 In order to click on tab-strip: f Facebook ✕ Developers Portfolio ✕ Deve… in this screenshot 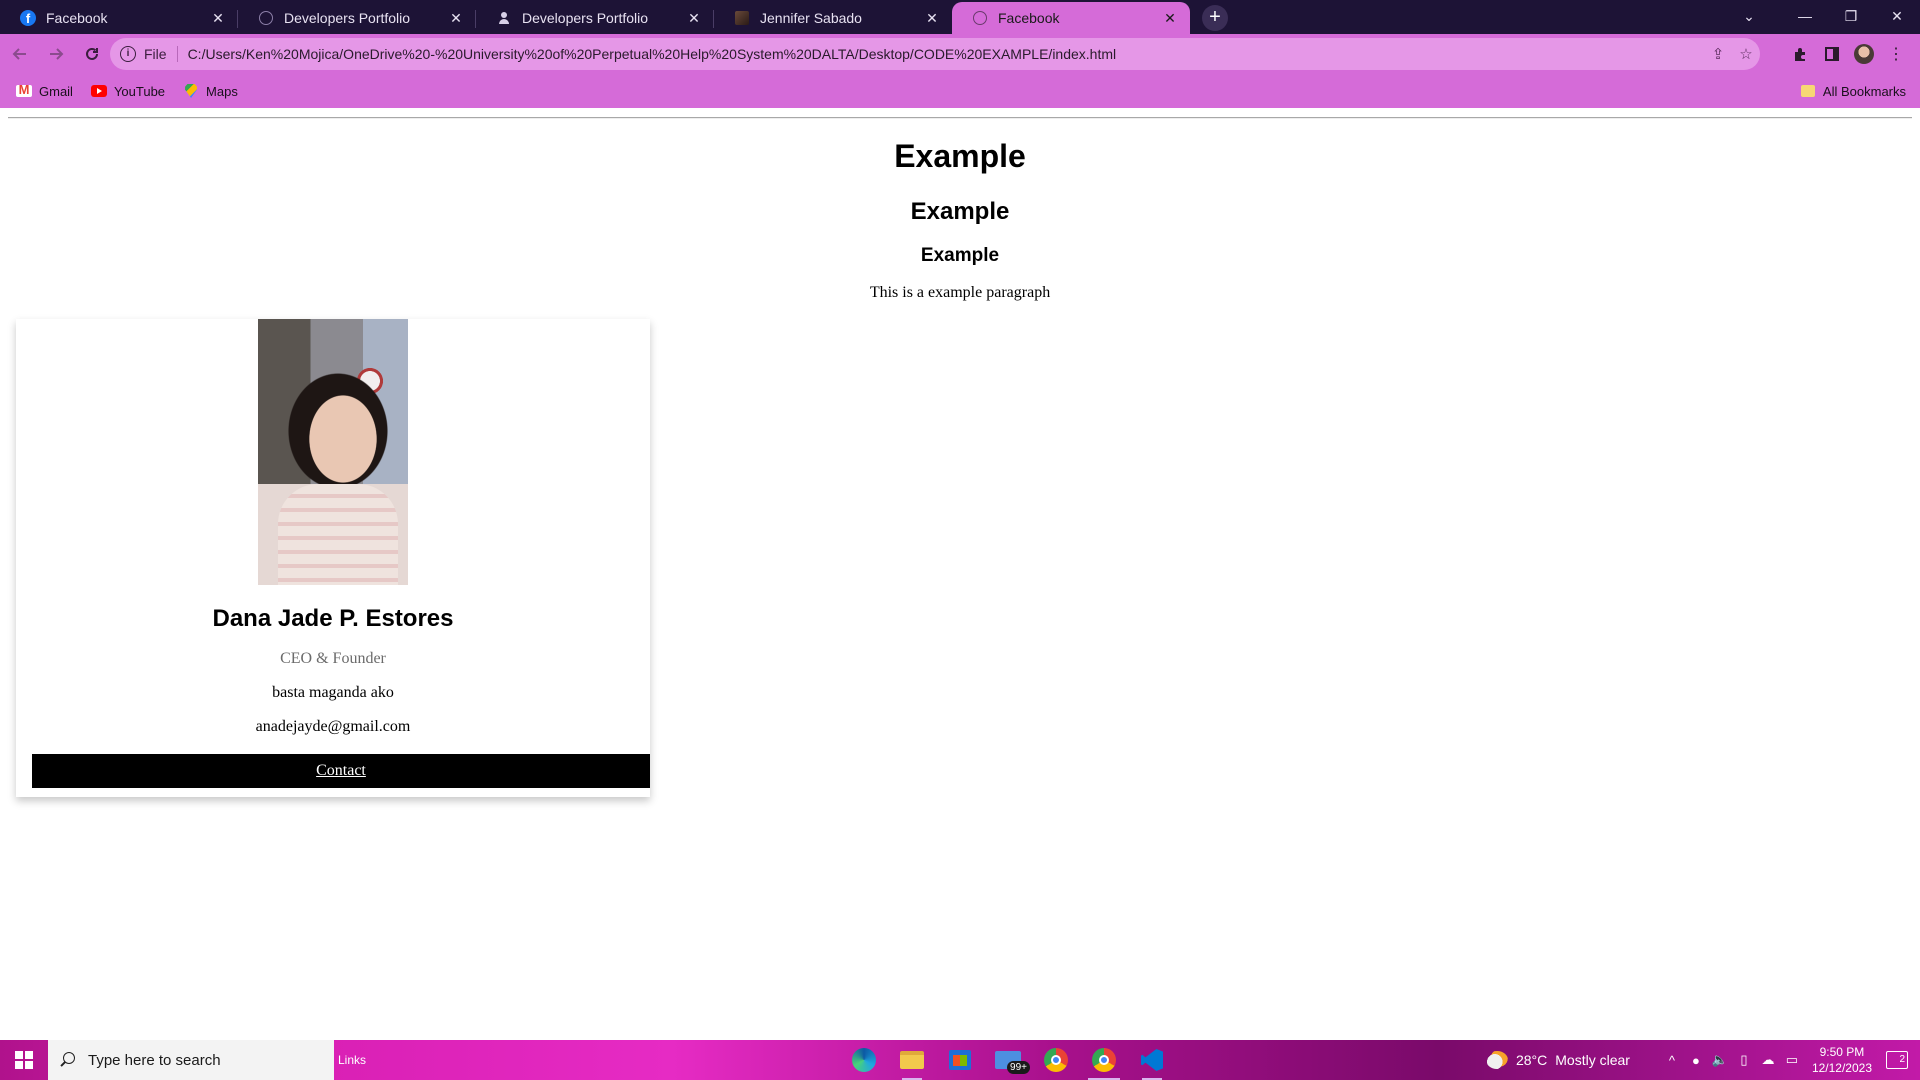, I will do `click(960, 17)`.